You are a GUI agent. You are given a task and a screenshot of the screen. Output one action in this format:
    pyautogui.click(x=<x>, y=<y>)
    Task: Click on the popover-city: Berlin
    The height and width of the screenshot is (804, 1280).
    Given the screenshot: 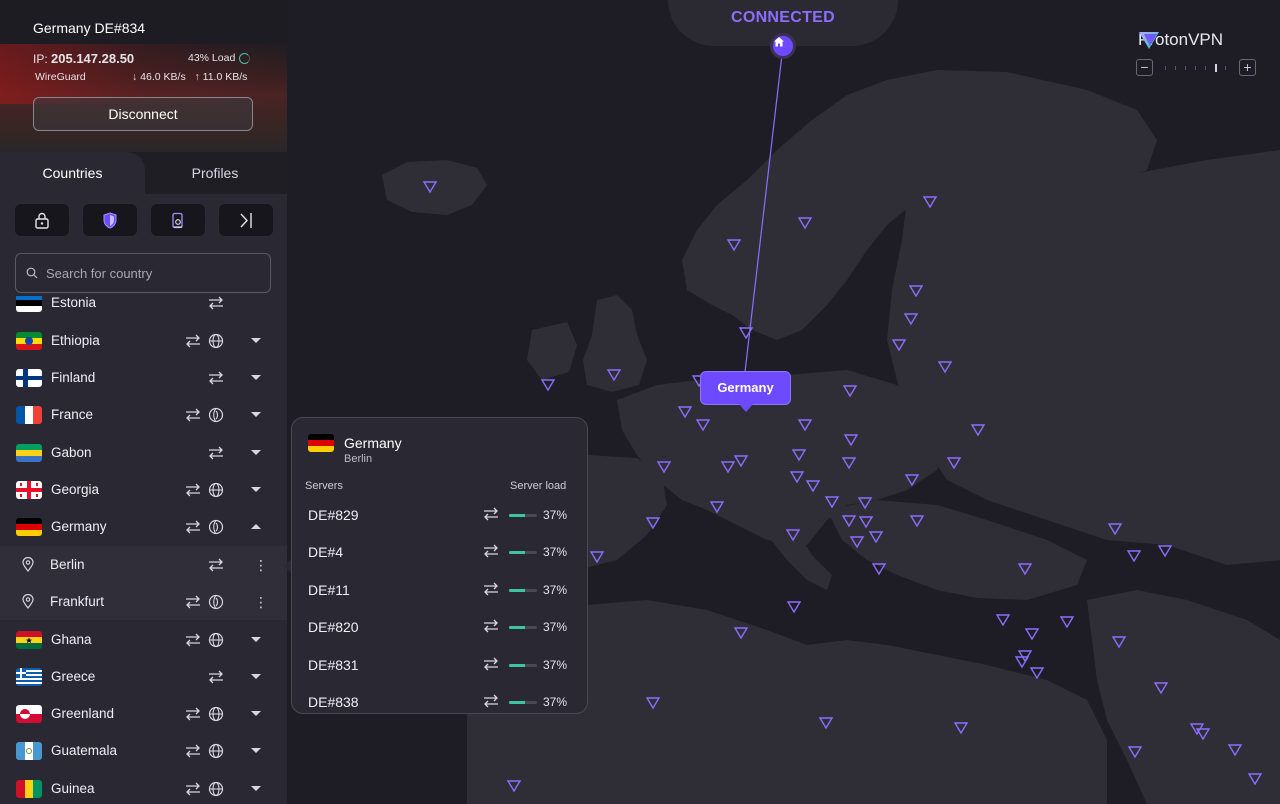 What is the action you would take?
    pyautogui.click(x=358, y=459)
    